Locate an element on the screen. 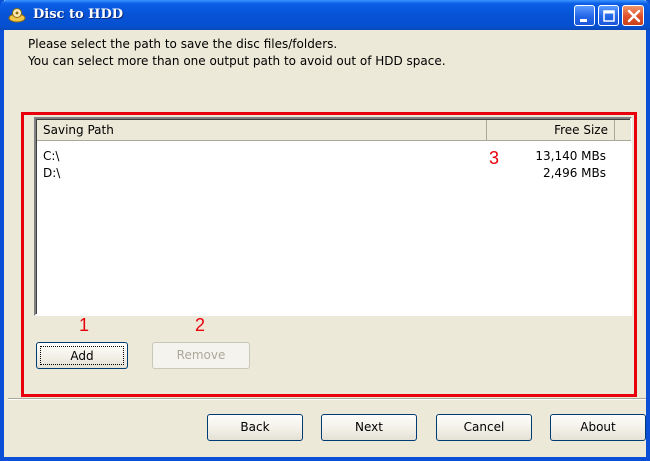 This screenshot has height=461, width=650. minimize-button is located at coordinates (584, 15).